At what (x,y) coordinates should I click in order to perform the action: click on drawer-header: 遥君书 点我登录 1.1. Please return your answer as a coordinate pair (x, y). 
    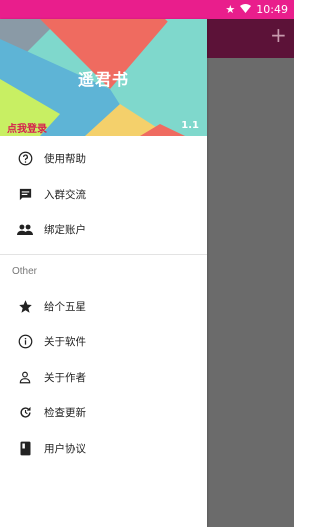
    Looking at the image, I should click on (103, 77).